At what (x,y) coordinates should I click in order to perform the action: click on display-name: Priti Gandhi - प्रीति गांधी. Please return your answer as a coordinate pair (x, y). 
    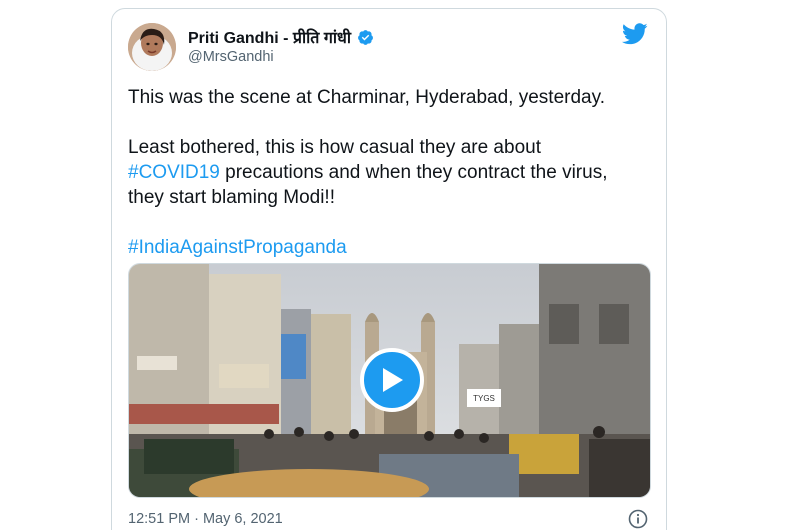
    Looking at the image, I should click on (269, 37).